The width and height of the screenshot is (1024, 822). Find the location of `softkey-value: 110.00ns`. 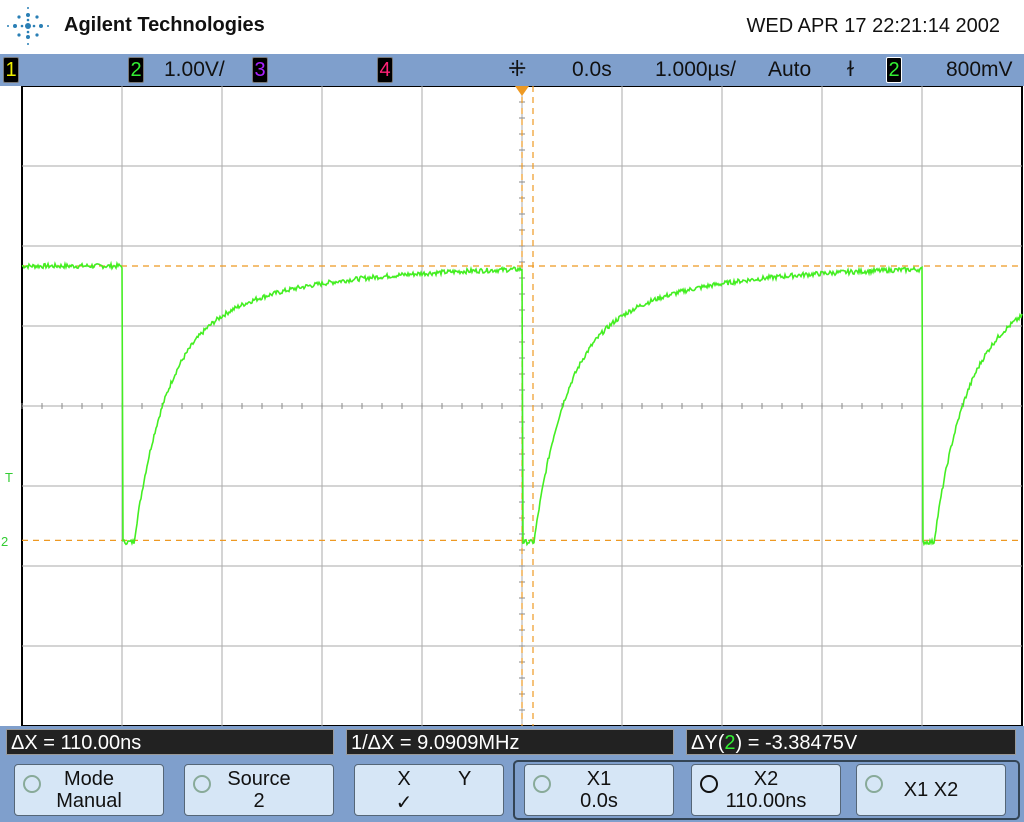

softkey-value: 110.00ns is located at coordinates (766, 801).